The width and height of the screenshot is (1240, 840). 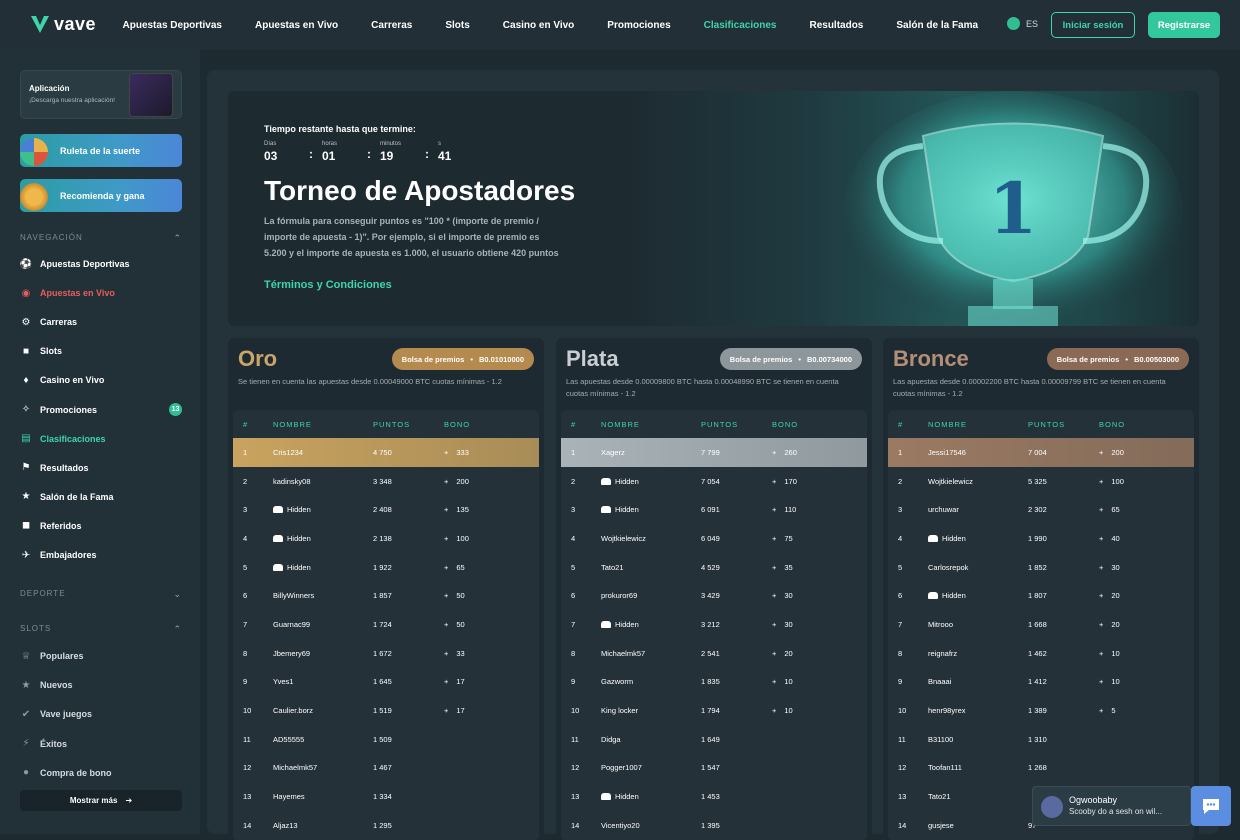 What do you see at coordinates (101, 238) in the screenshot?
I see `nav-section-header: NAVEGACIÓN ⌃` at bounding box center [101, 238].